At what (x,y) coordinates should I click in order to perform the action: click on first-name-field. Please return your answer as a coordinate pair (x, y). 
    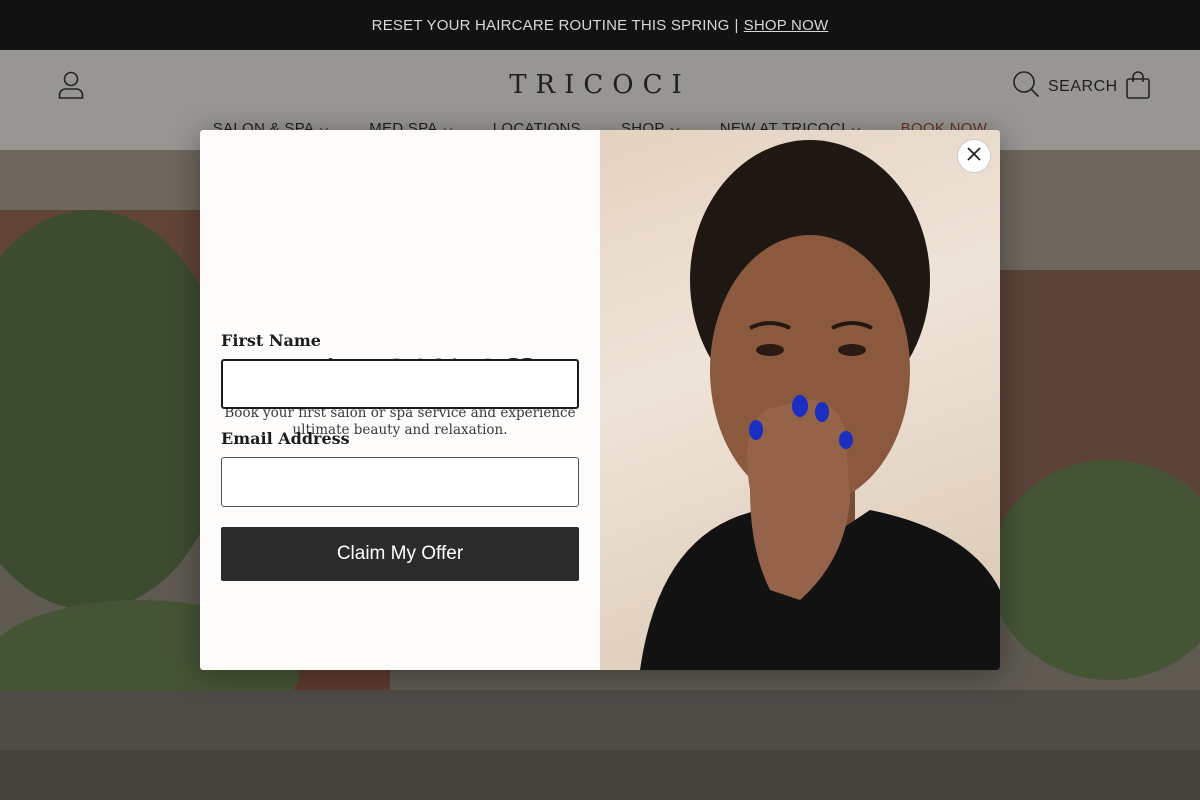
    Looking at the image, I should click on (400, 384).